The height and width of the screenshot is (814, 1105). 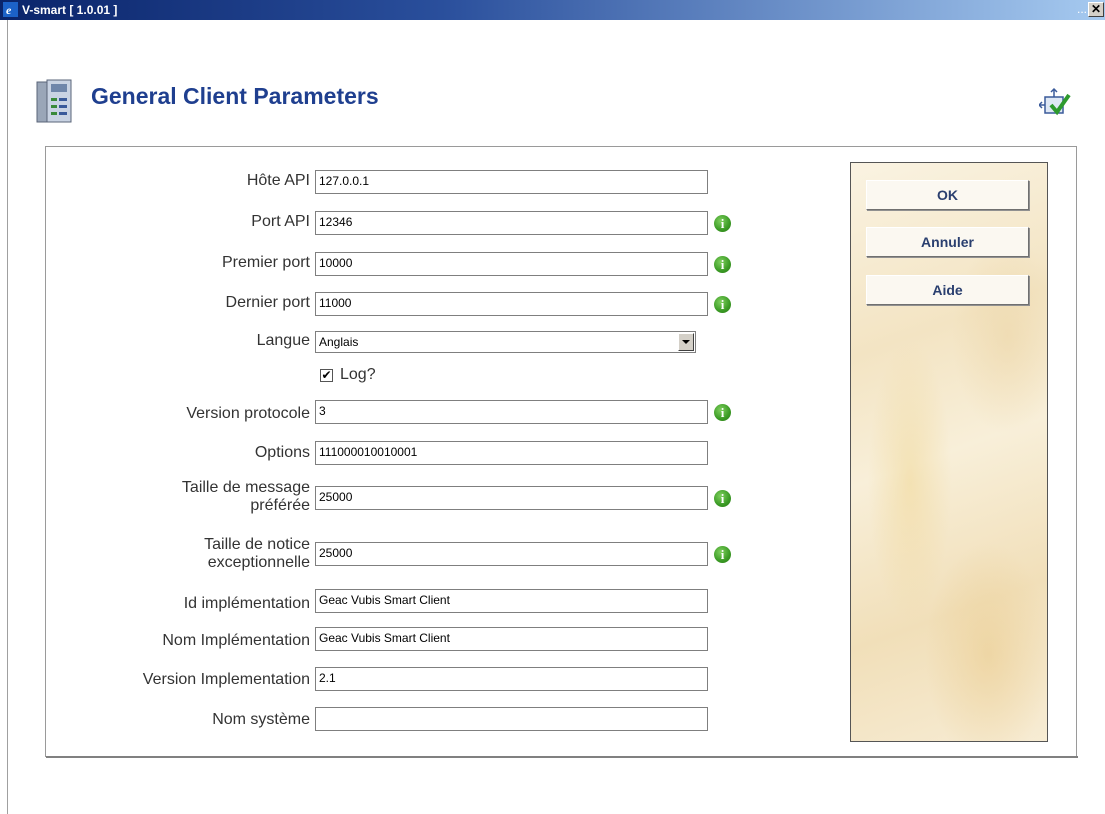 What do you see at coordinates (54, 101) in the screenshot?
I see `parameters-icon` at bounding box center [54, 101].